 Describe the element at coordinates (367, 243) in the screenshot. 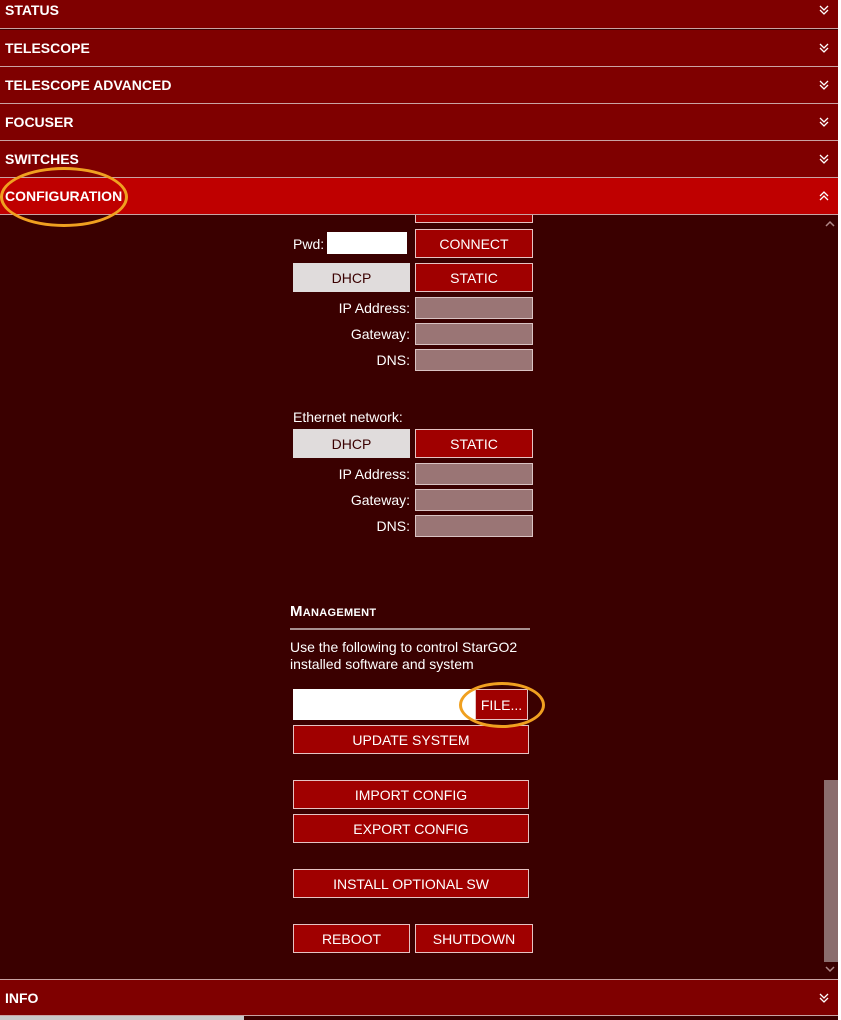

I see `wifi-password-input` at that location.